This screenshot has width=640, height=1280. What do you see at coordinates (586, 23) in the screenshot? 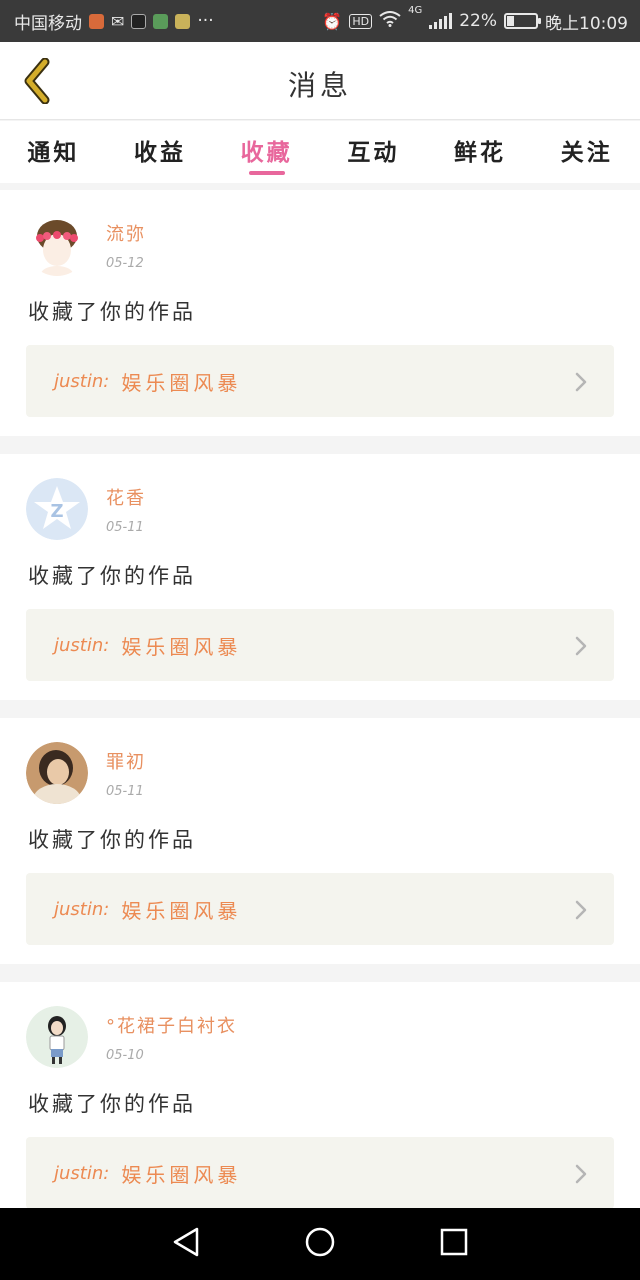
I see `clock-label: 晚上10:09` at bounding box center [586, 23].